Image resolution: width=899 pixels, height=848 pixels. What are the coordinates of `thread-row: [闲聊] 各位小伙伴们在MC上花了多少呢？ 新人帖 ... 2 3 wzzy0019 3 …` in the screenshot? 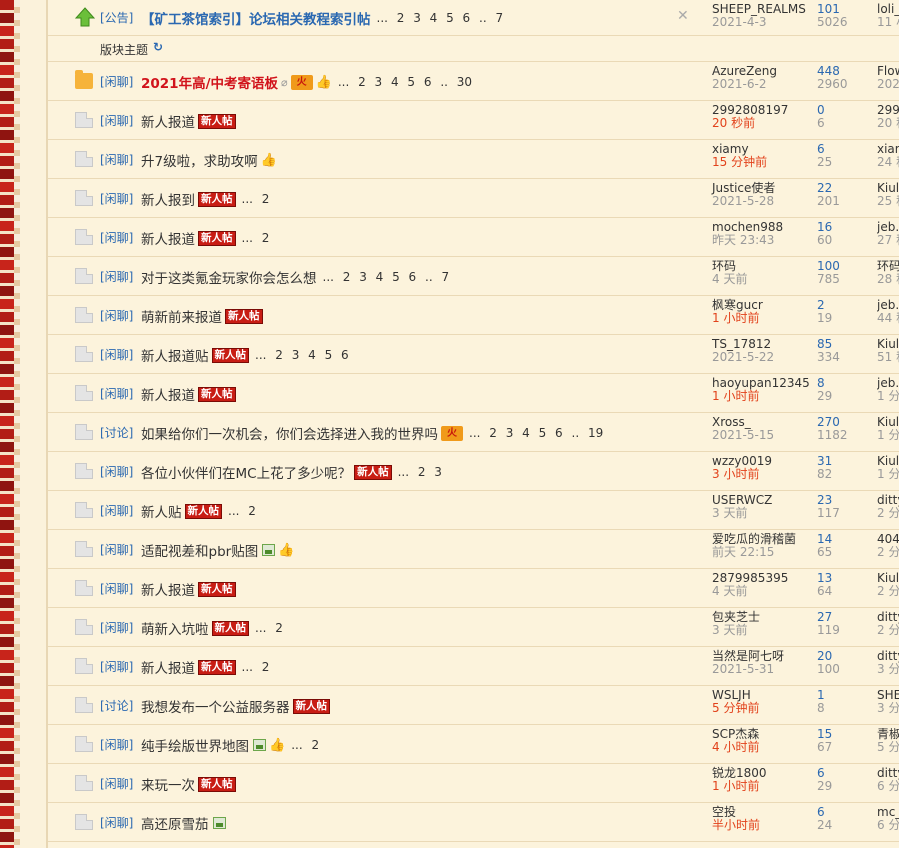 It's located at (473, 471).